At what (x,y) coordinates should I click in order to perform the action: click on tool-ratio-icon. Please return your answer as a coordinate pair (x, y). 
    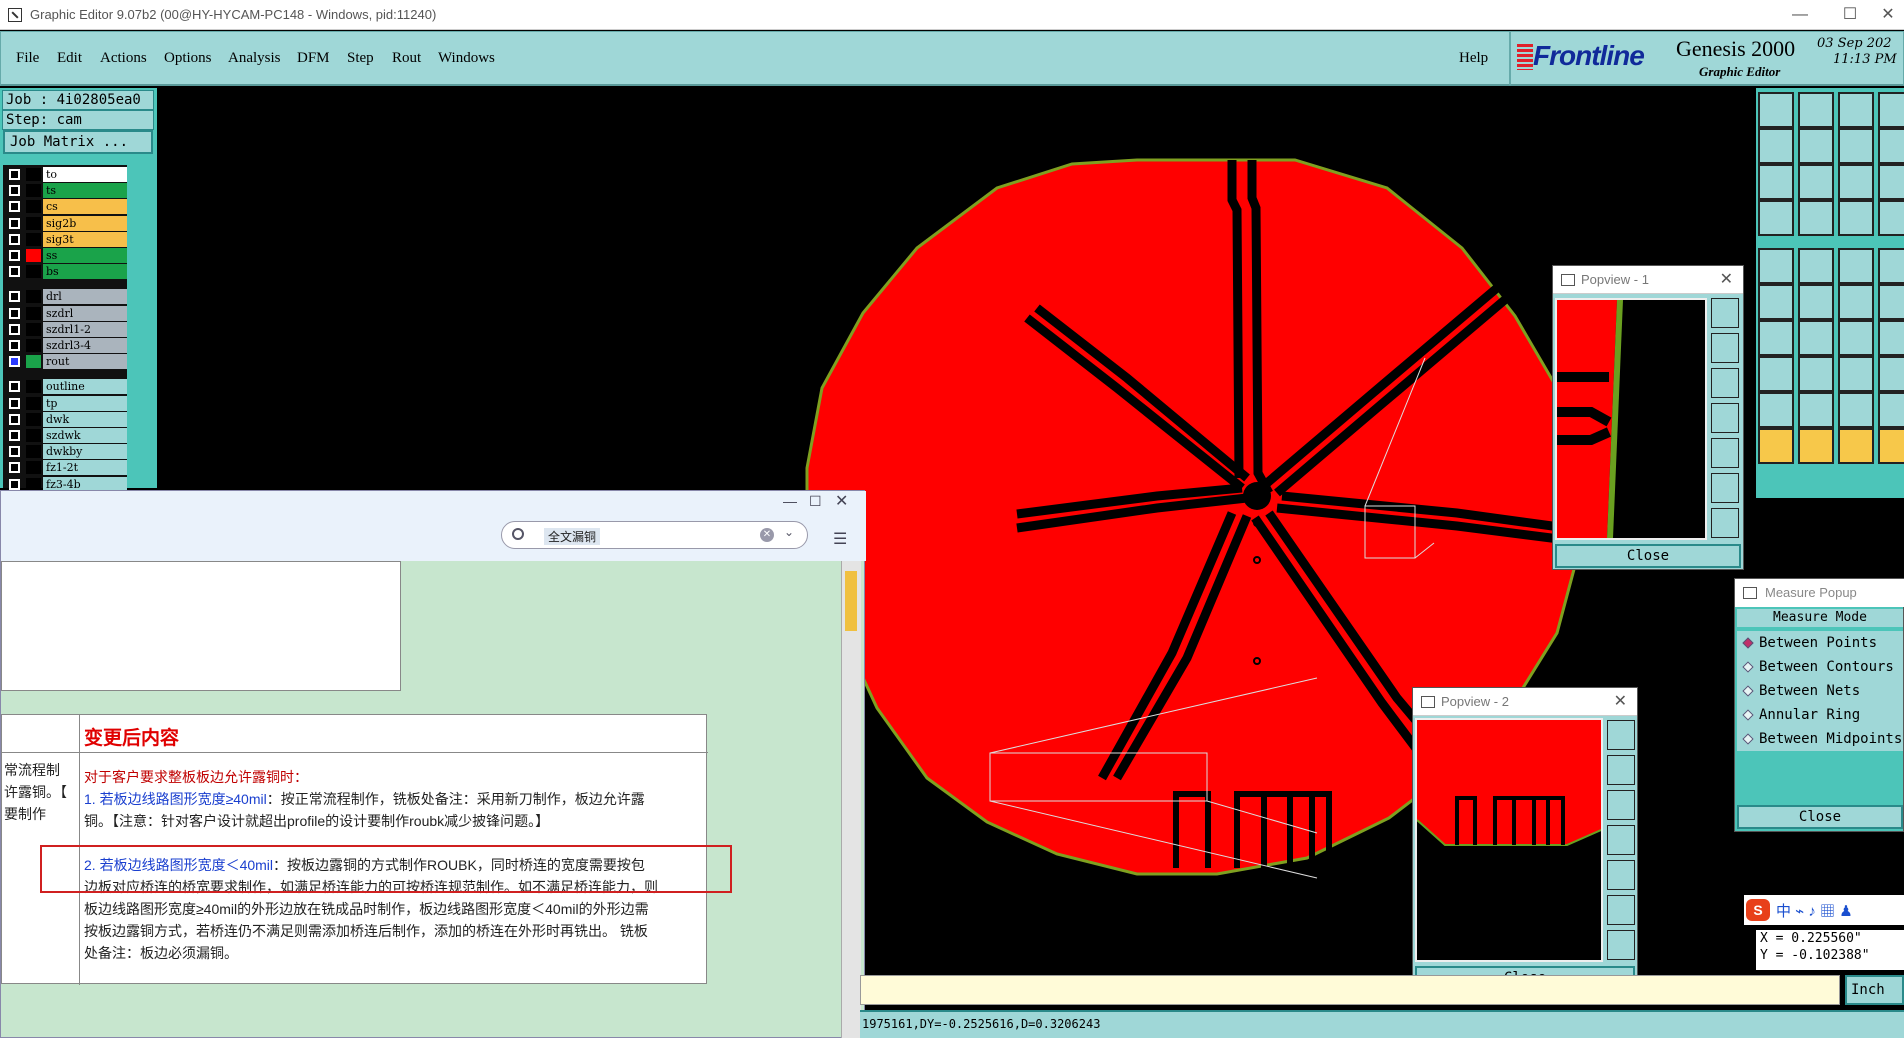
    Looking at the image, I should click on (1856, 182).